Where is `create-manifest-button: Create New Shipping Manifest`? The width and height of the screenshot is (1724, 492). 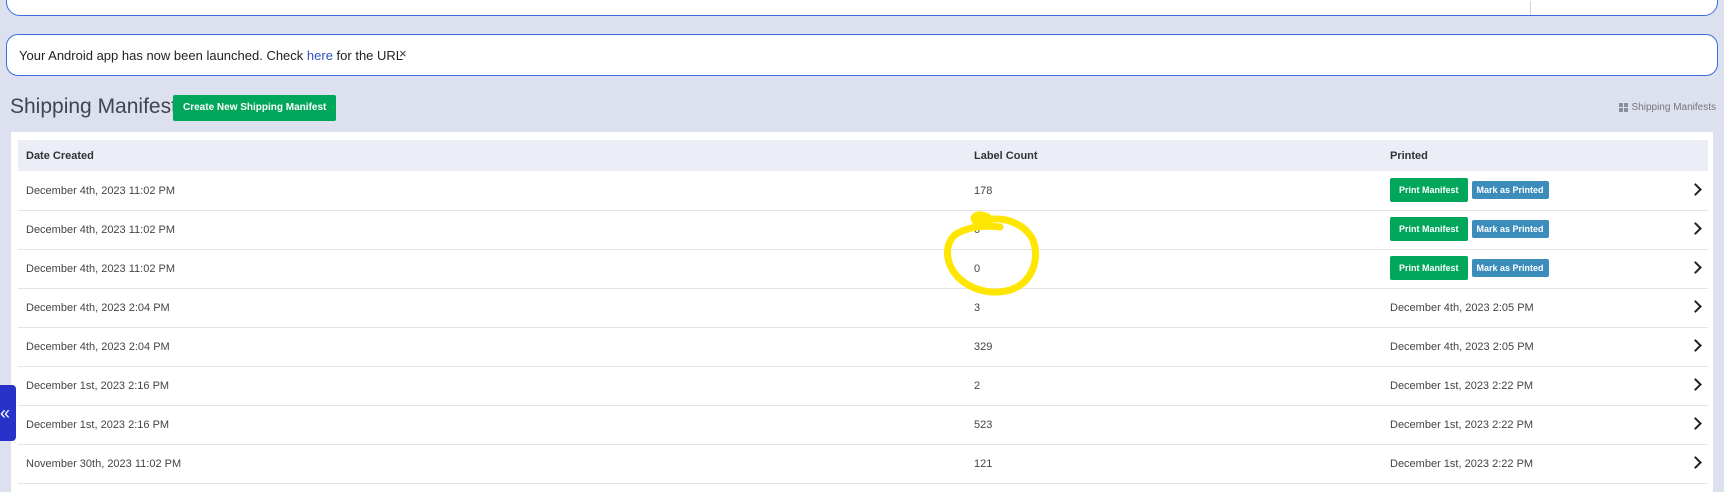 create-manifest-button: Create New Shipping Manifest is located at coordinates (255, 108).